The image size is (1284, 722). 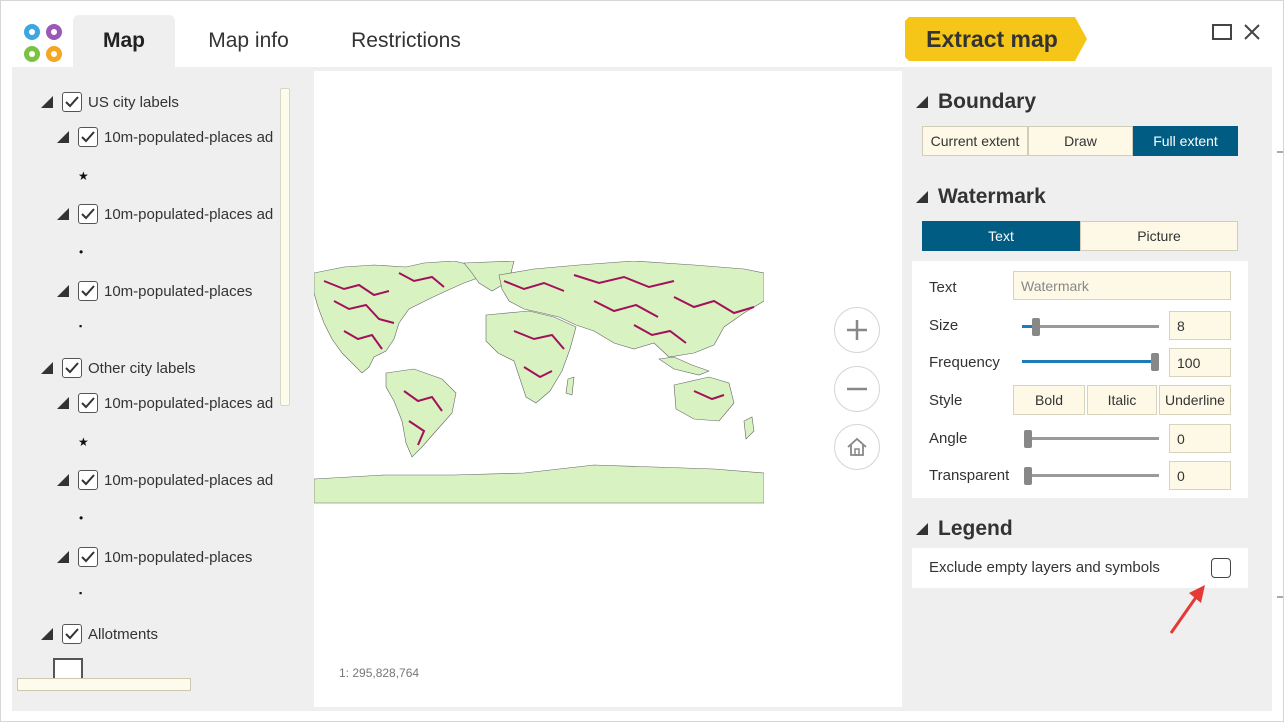 I want to click on home-icon, so click(x=857, y=446).